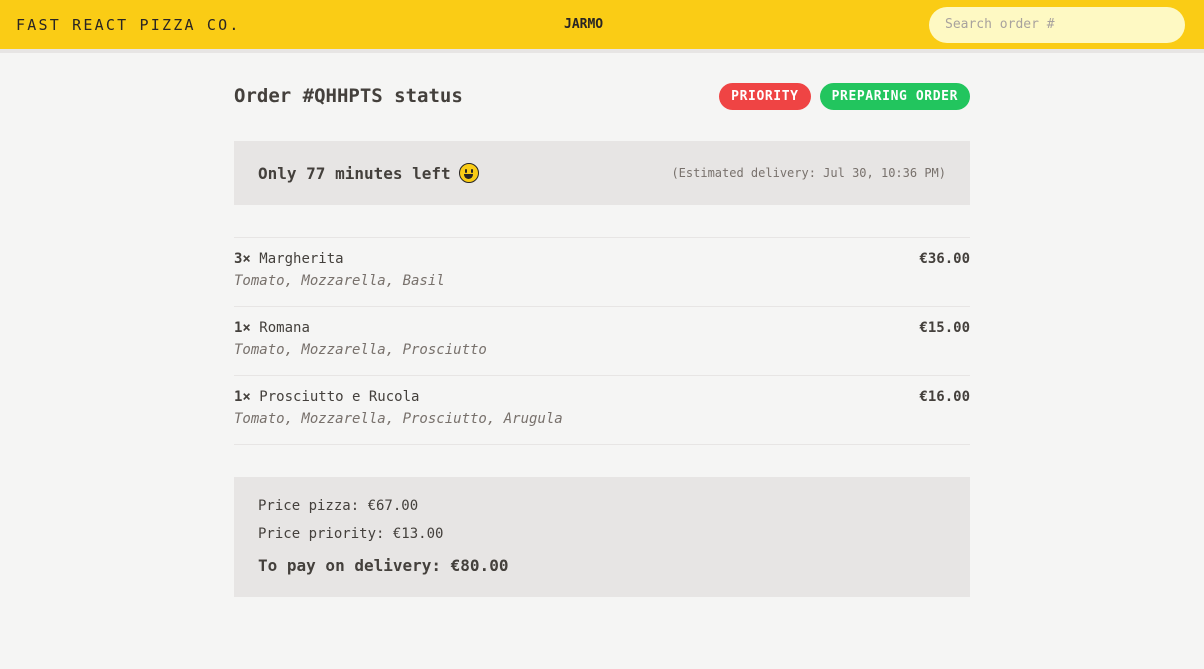 This screenshot has width=1204, height=669. I want to click on total-to-pay: To pay on delivery: €80.00, so click(383, 565).